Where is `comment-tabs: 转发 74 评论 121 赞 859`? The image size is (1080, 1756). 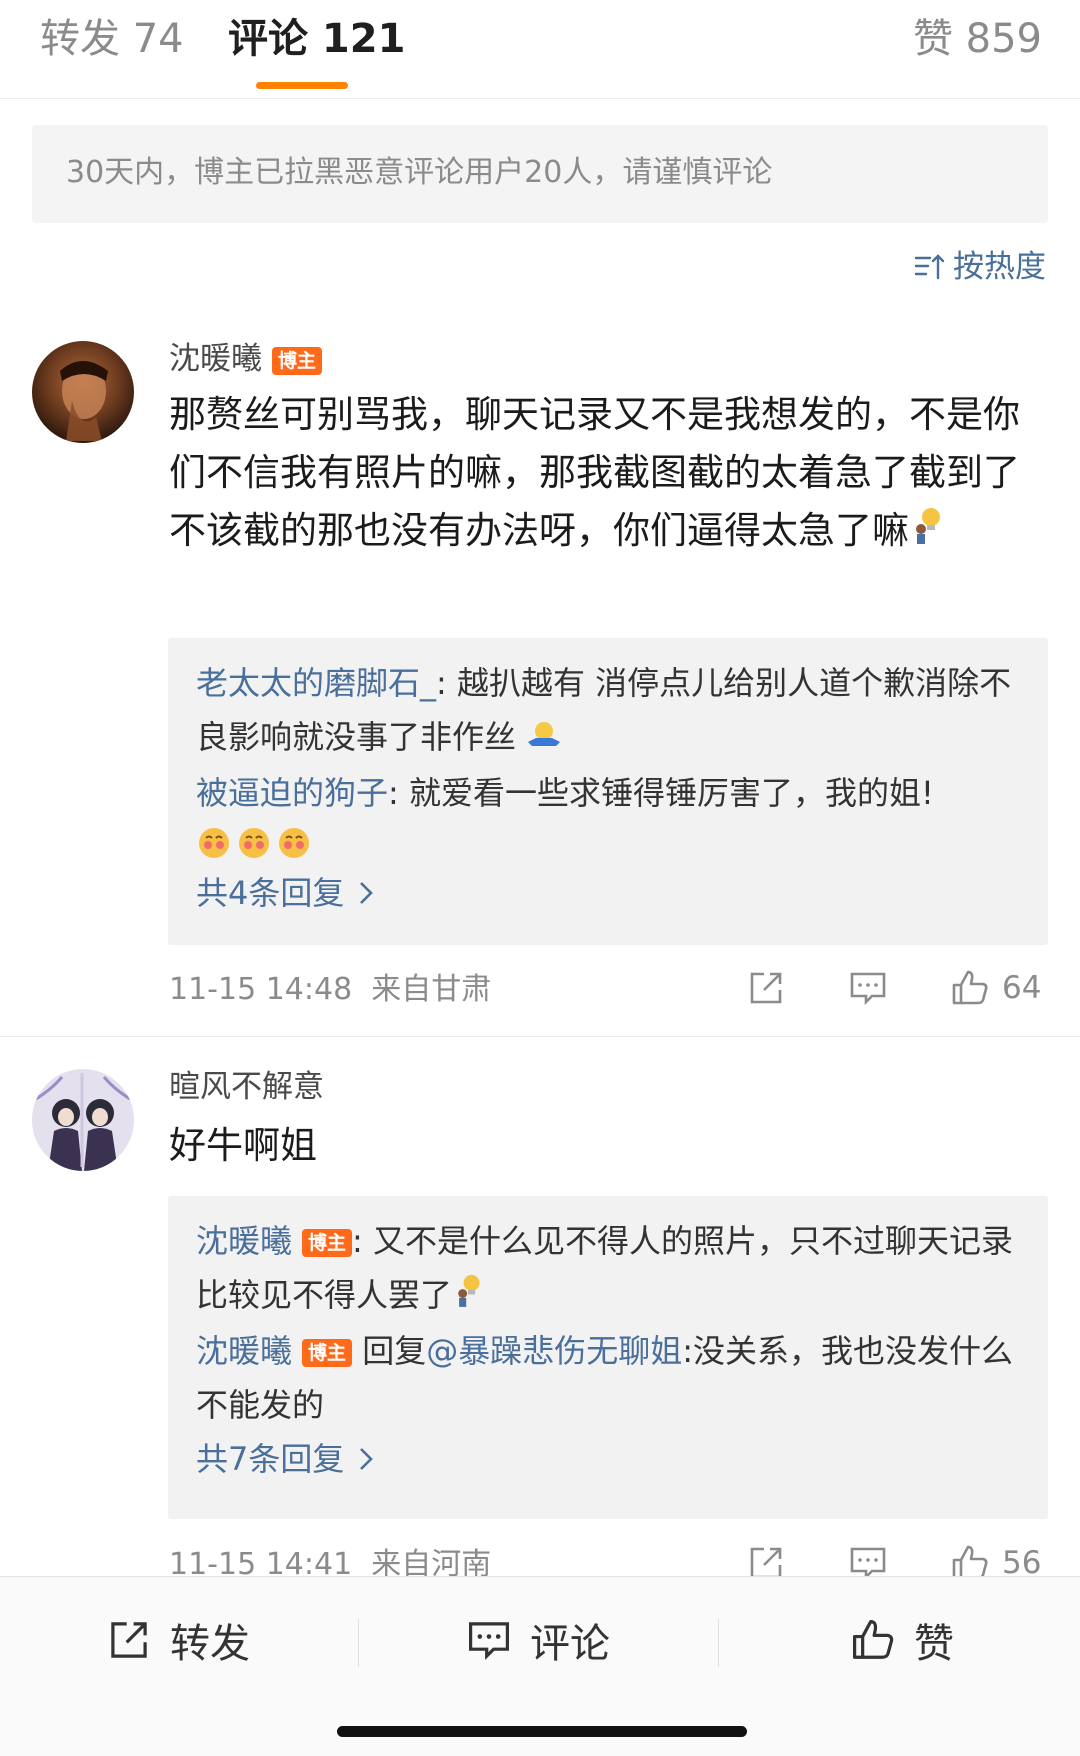 comment-tabs: 转发 74 评论 121 赞 859 is located at coordinates (540, 49).